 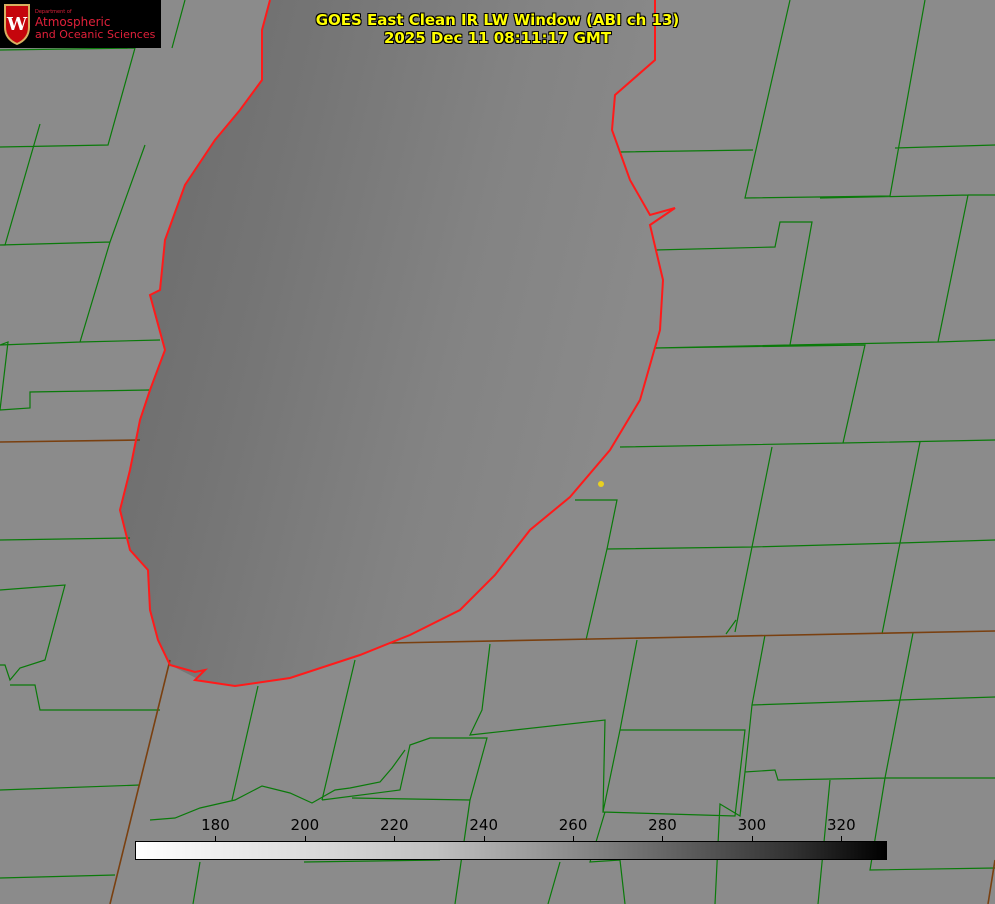 What do you see at coordinates (497, 20) in the screenshot?
I see `image-title: GOES East Clean IR LW Window (ABI ch 13)` at bounding box center [497, 20].